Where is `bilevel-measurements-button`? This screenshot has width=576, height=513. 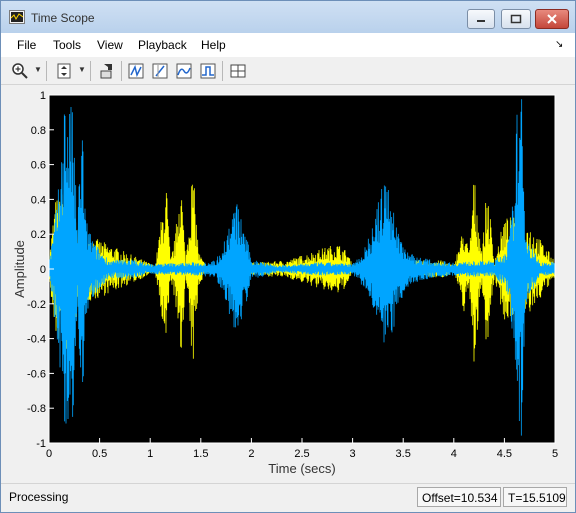 bilevel-measurements-button is located at coordinates (208, 71).